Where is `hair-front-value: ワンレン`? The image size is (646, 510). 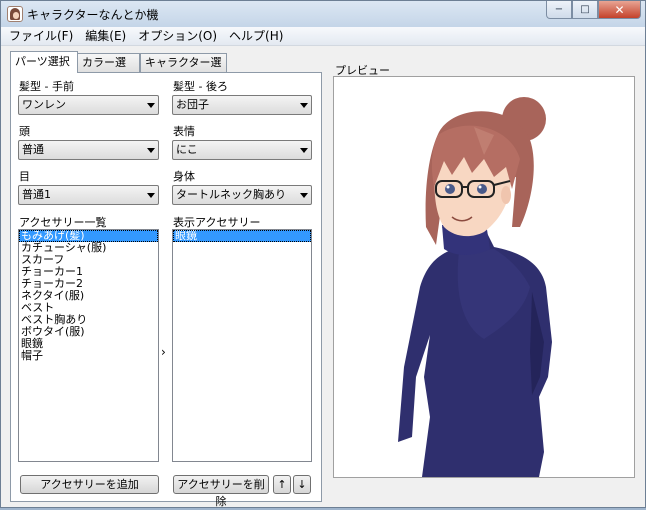 hair-front-value: ワンレン is located at coordinates (44, 104).